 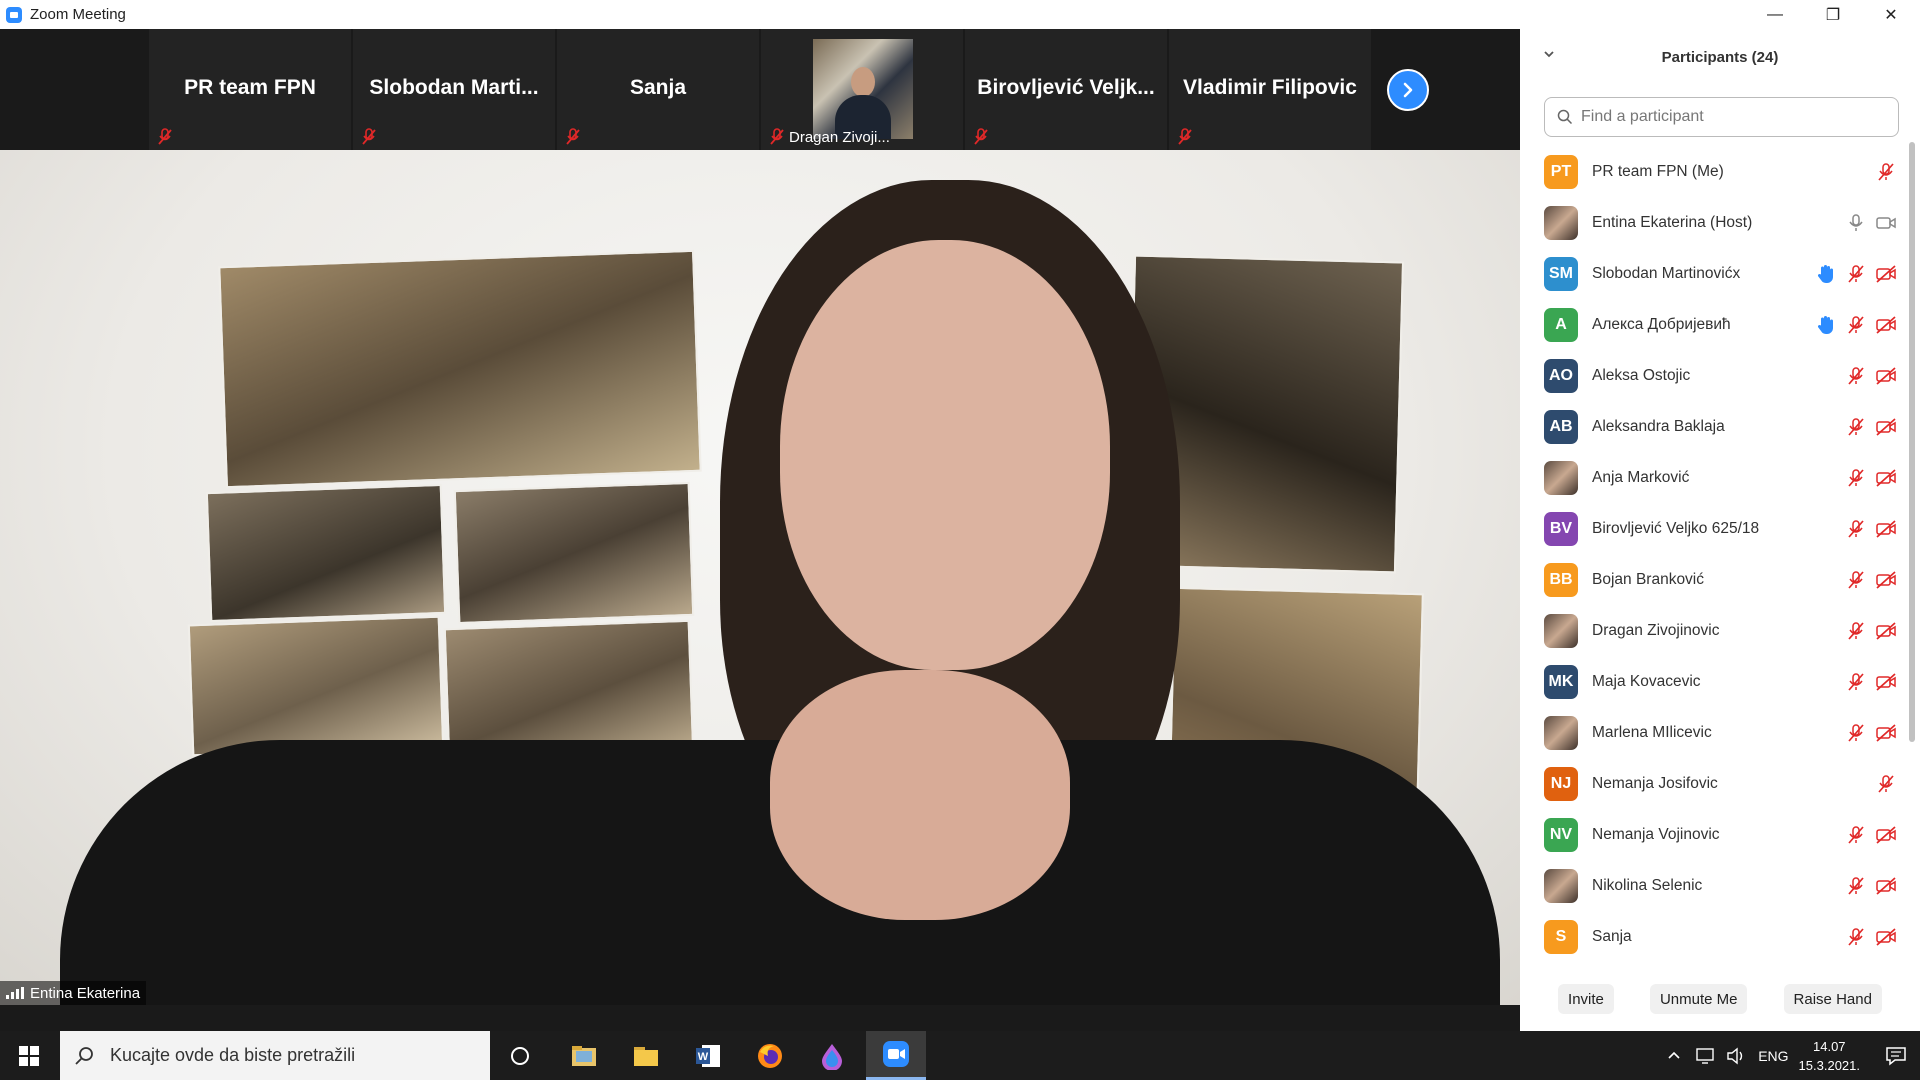 What do you see at coordinates (1705, 1056) in the screenshot?
I see `network-icon` at bounding box center [1705, 1056].